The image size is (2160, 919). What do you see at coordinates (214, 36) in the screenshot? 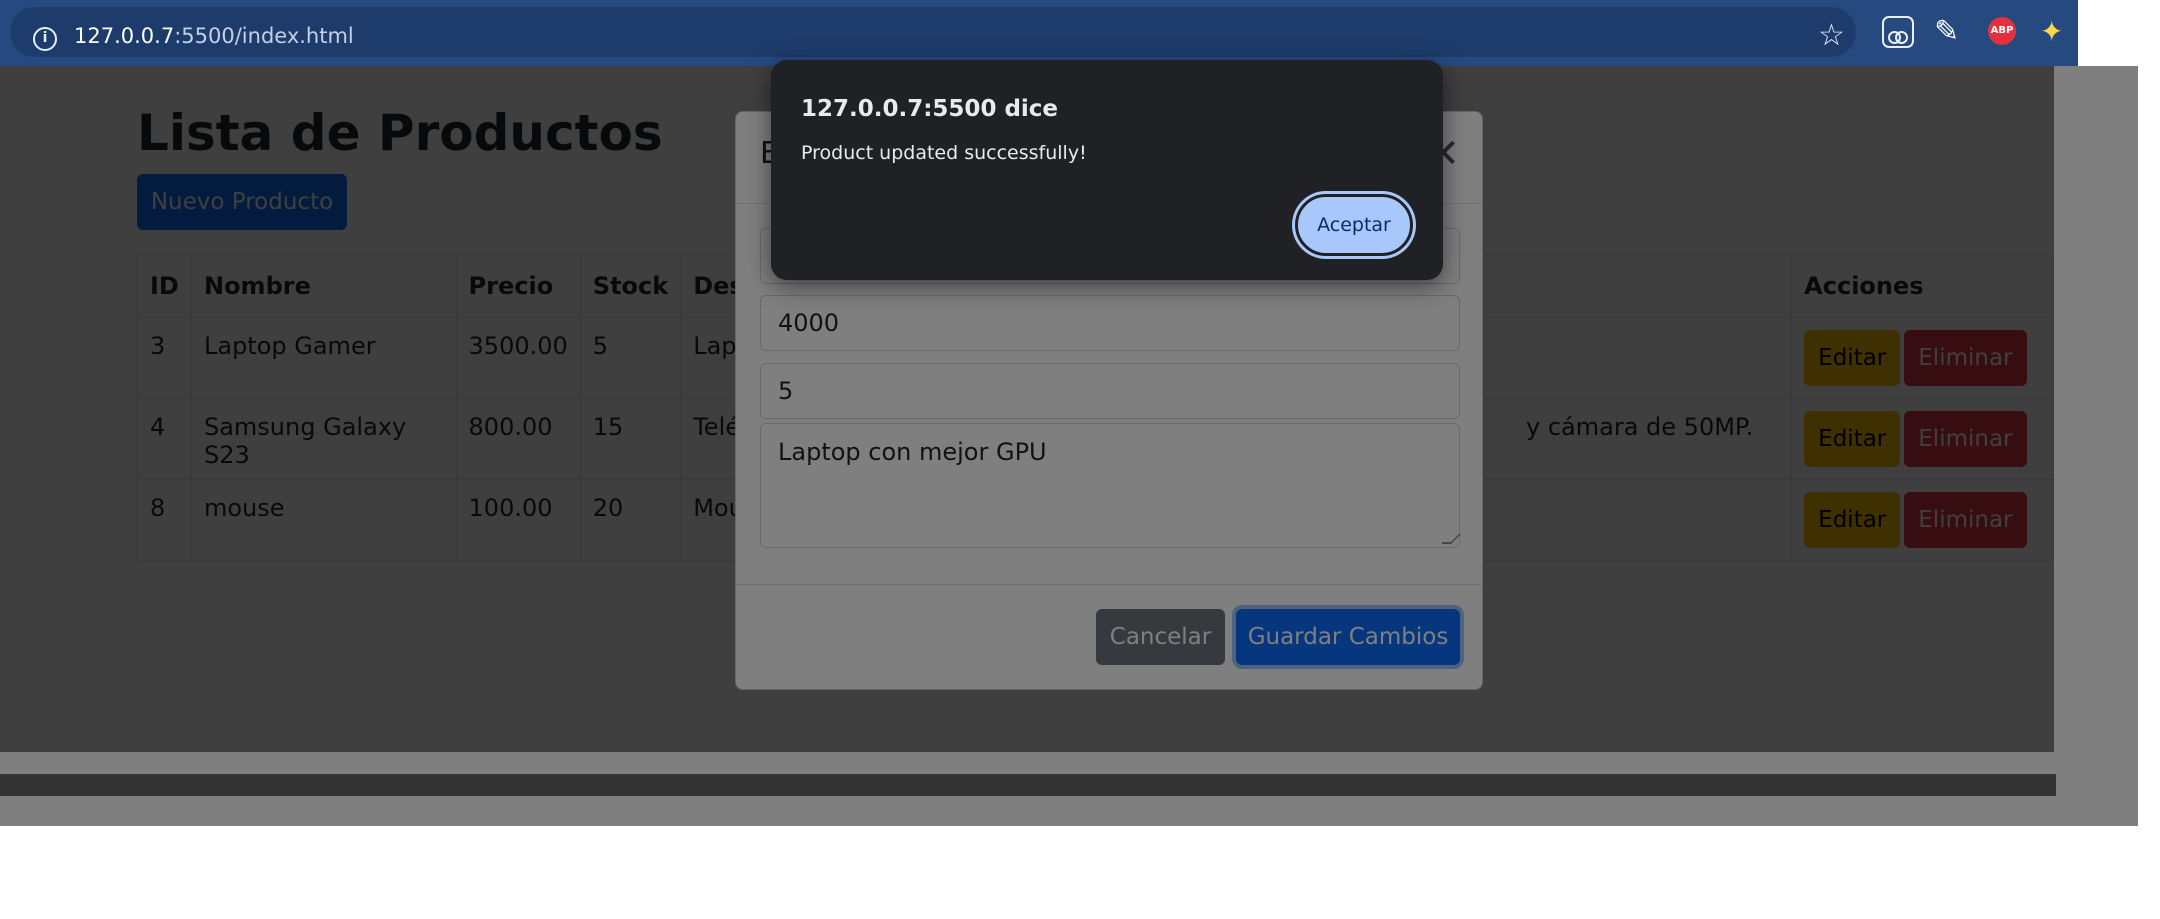
I see `address-url: 127.0.0.7:5500/index.html` at bounding box center [214, 36].